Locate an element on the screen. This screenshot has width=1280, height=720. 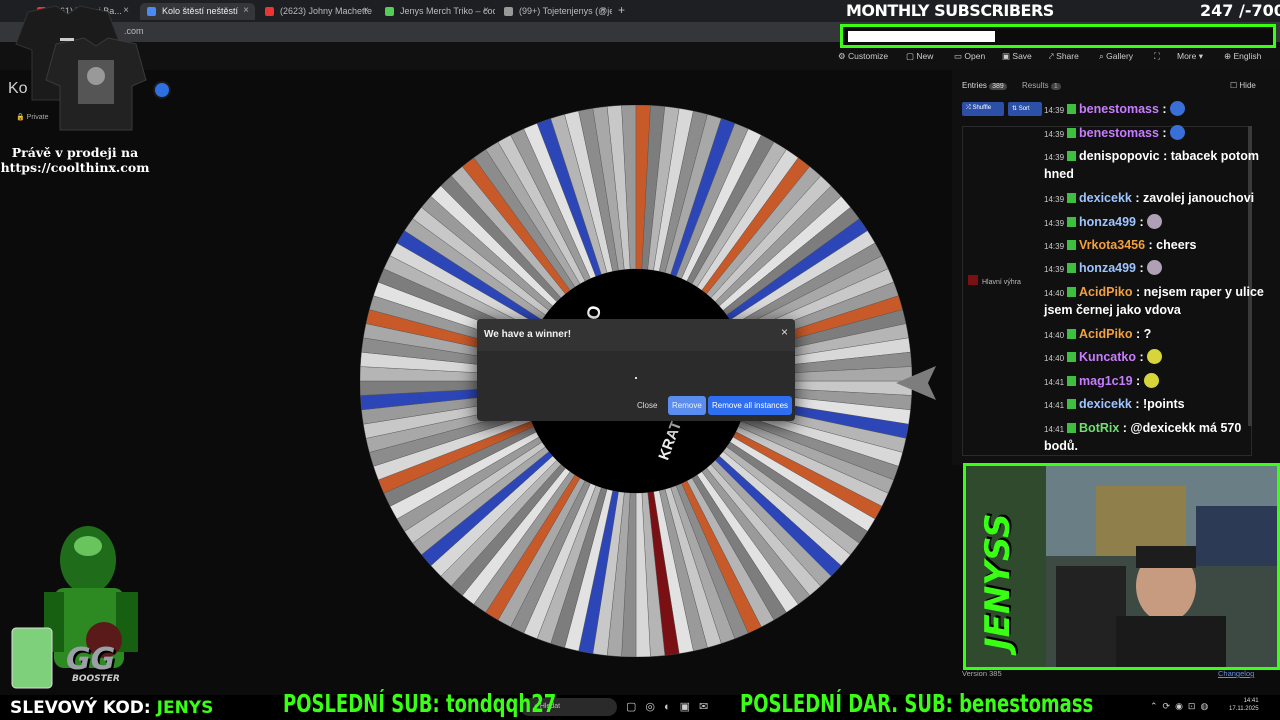
booster-logo: GG is located at coordinates (91, 659).